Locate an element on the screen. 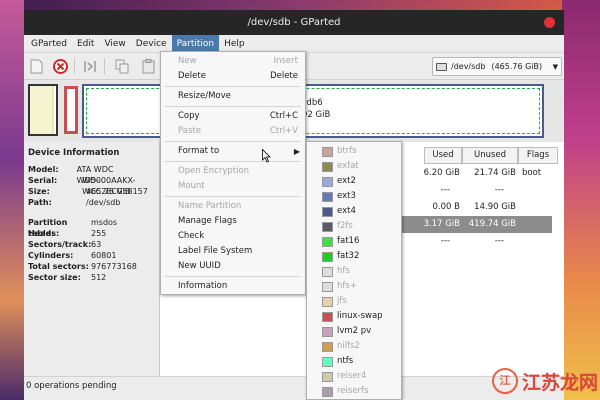 Image resolution: width=600 pixels, height=400 pixels. format-option-f2fs: f2fs is located at coordinates (354, 226).